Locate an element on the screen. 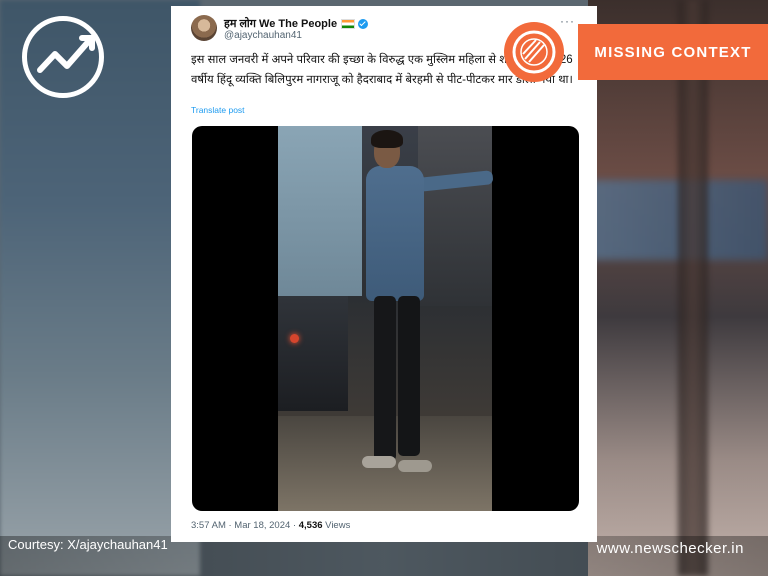 This screenshot has height=576, width=768. tweet-meta: 3:57 AM · Mar 18, 2024 · 4,536 Views is located at coordinates (270, 525).